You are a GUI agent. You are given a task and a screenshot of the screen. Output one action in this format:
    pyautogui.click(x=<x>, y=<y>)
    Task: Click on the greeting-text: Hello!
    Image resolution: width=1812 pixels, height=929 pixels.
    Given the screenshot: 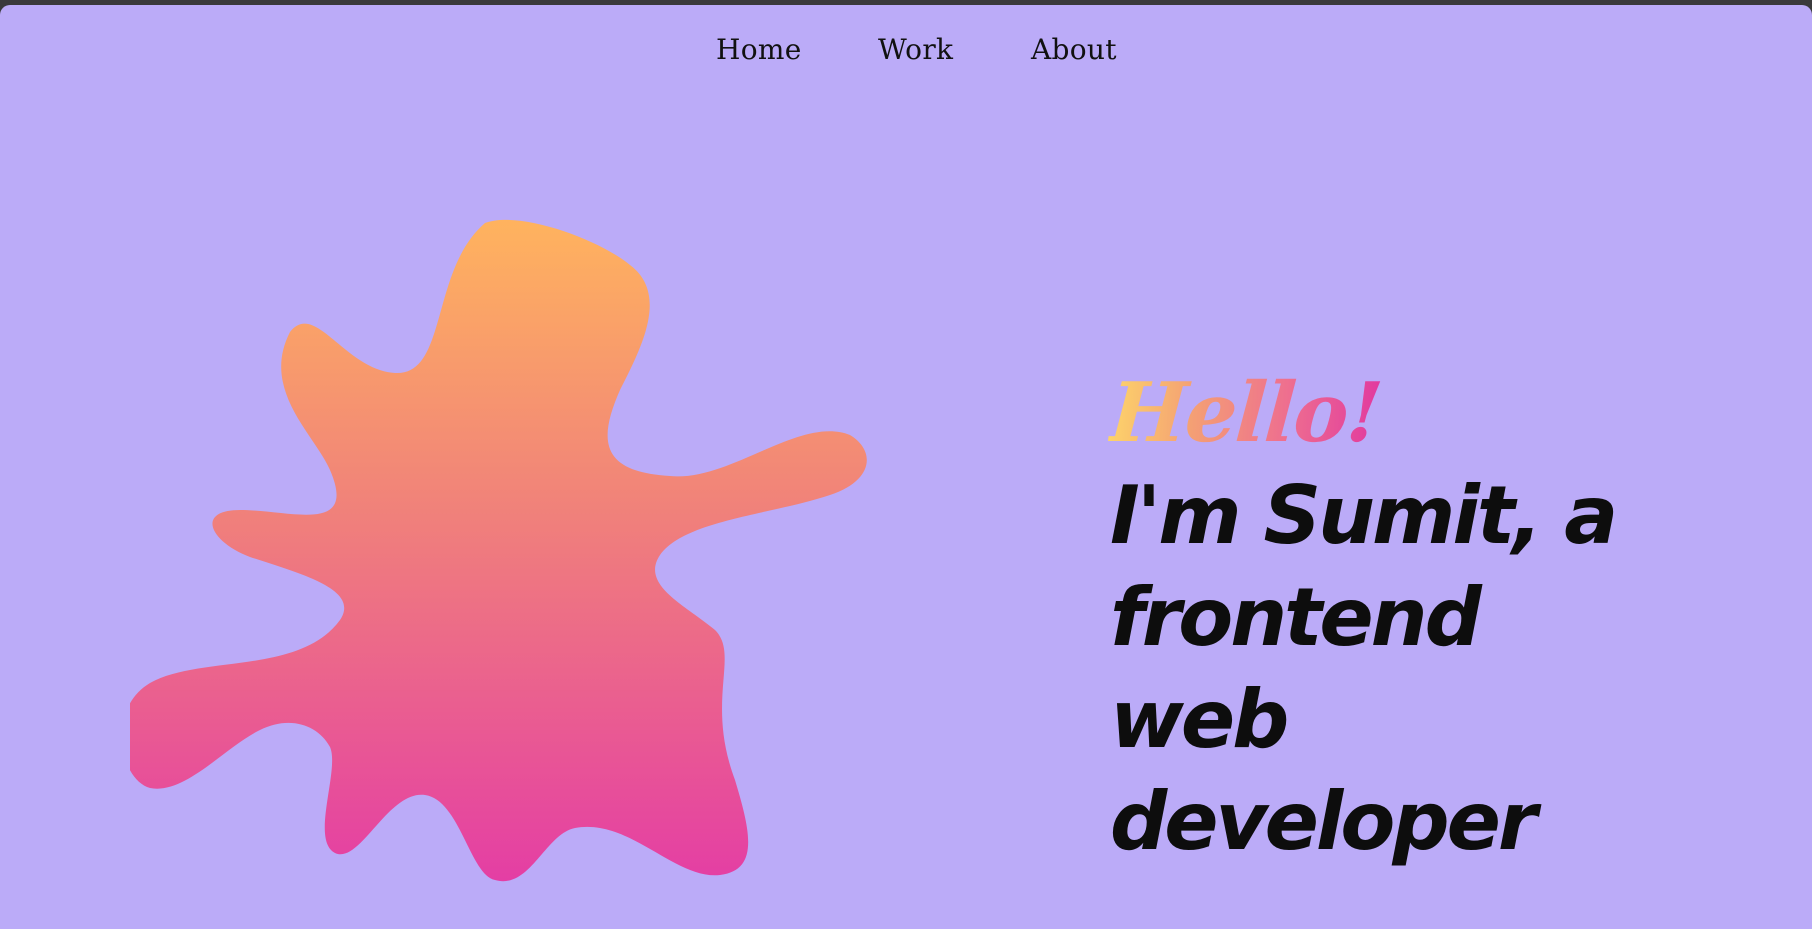 What is the action you would take?
    pyautogui.click(x=1245, y=413)
    